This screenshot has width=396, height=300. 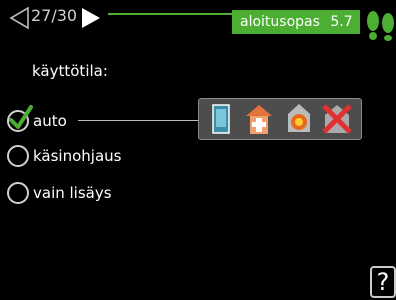 What do you see at coordinates (259, 119) in the screenshot?
I see `heat-pump-icon` at bounding box center [259, 119].